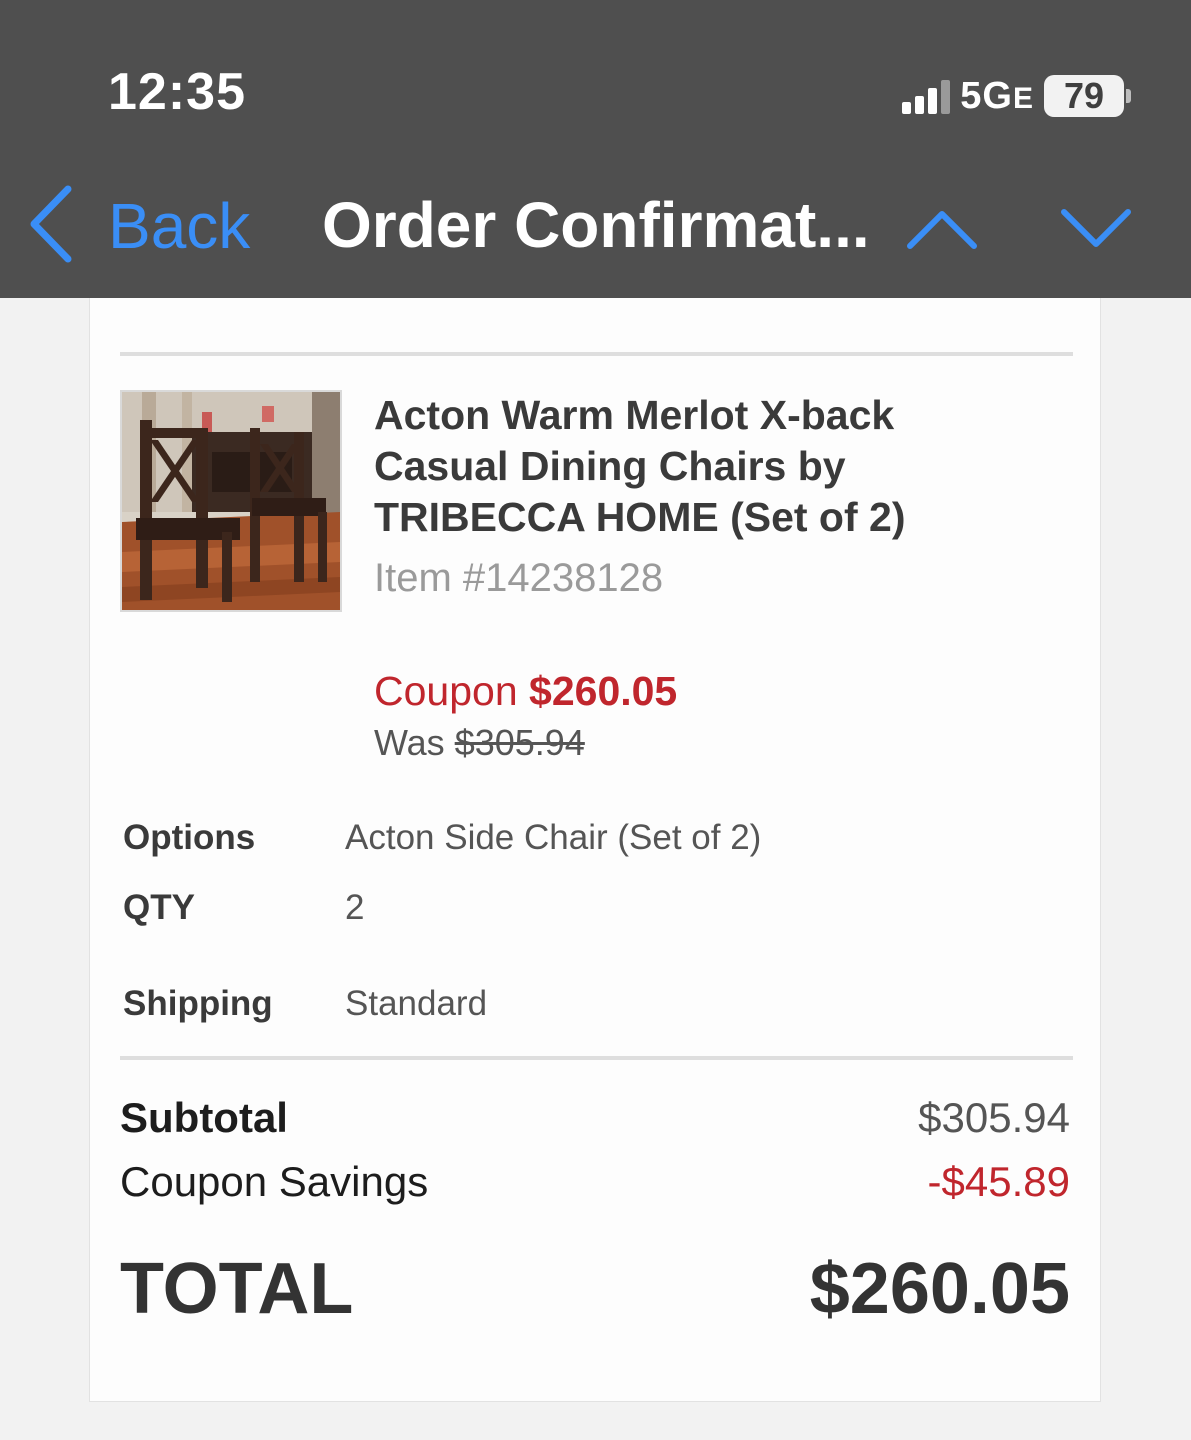  I want to click on options-value: Acton Side Chair (Set of 2), so click(553, 837).